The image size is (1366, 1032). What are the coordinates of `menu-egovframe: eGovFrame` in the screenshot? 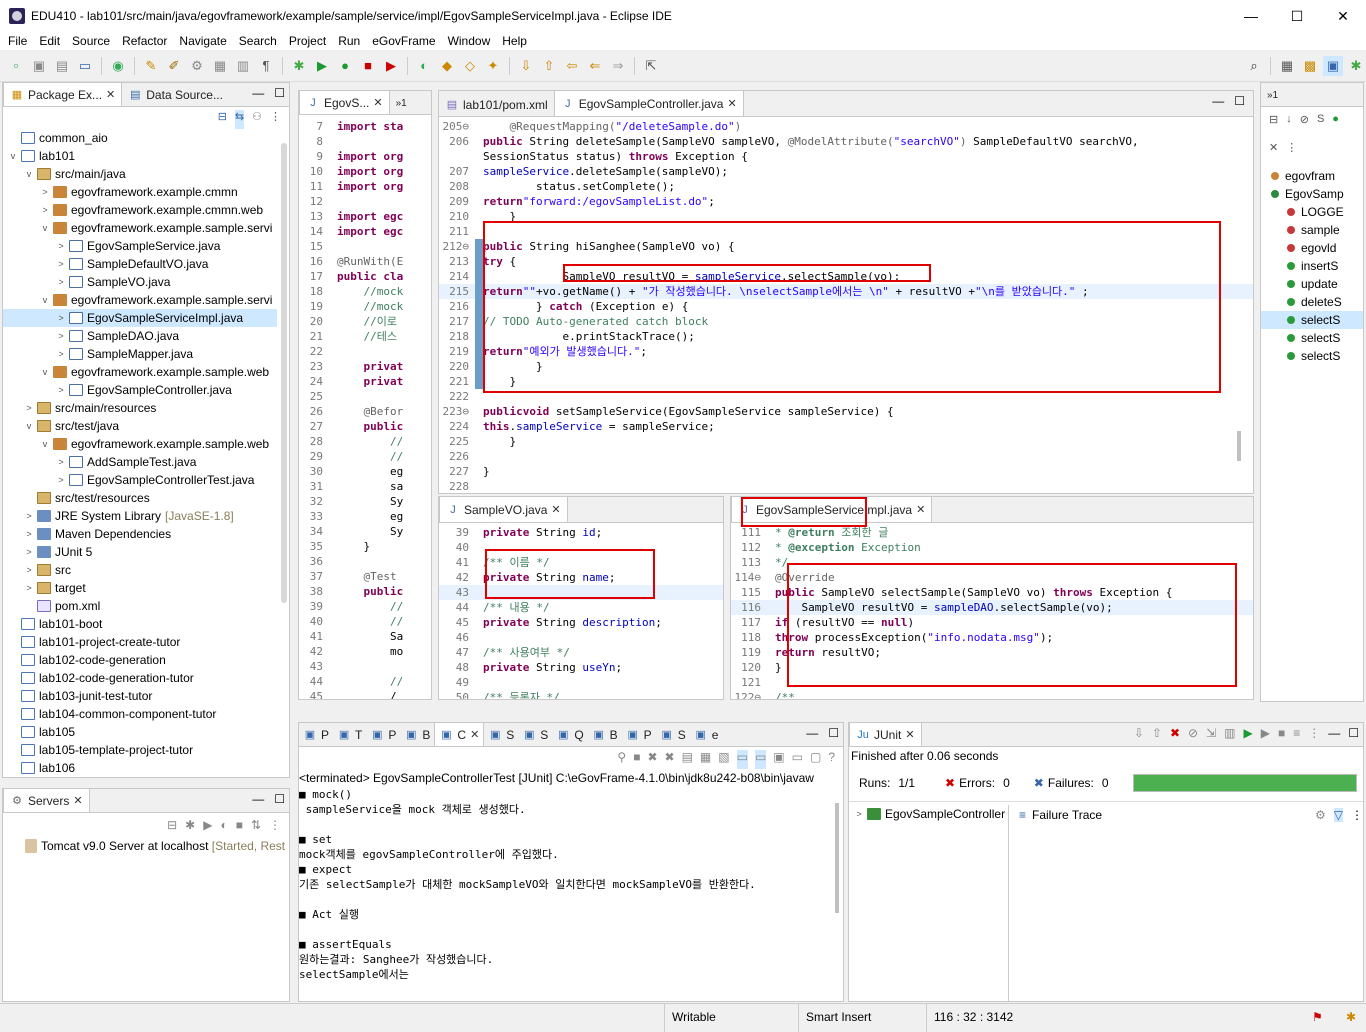 It's located at (403, 41).